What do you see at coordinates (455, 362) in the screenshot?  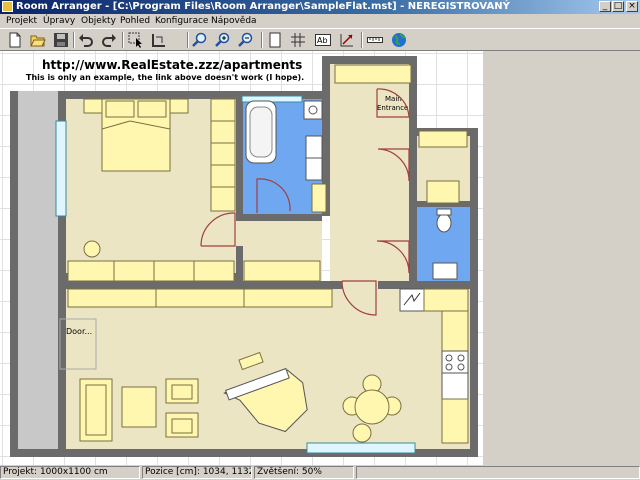 I see `stove` at bounding box center [455, 362].